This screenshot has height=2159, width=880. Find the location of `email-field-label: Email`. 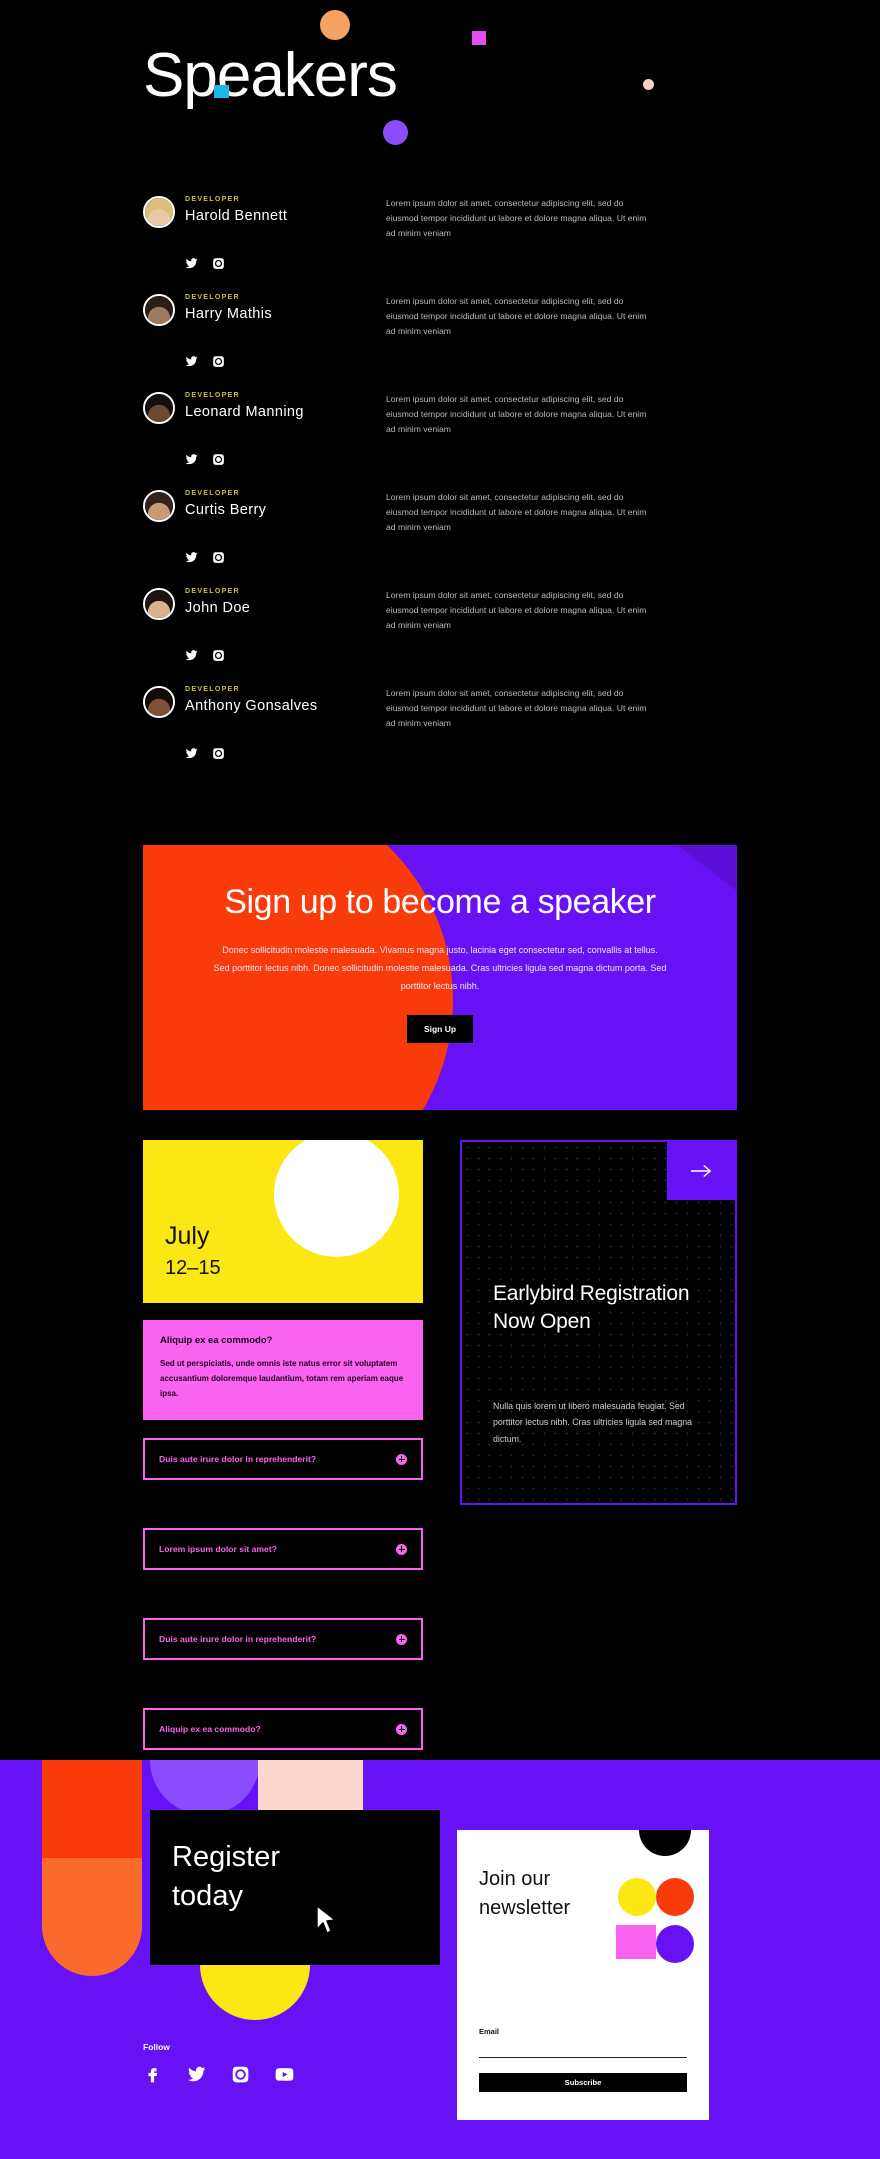

email-field-label: Email is located at coordinates (489, 2031).